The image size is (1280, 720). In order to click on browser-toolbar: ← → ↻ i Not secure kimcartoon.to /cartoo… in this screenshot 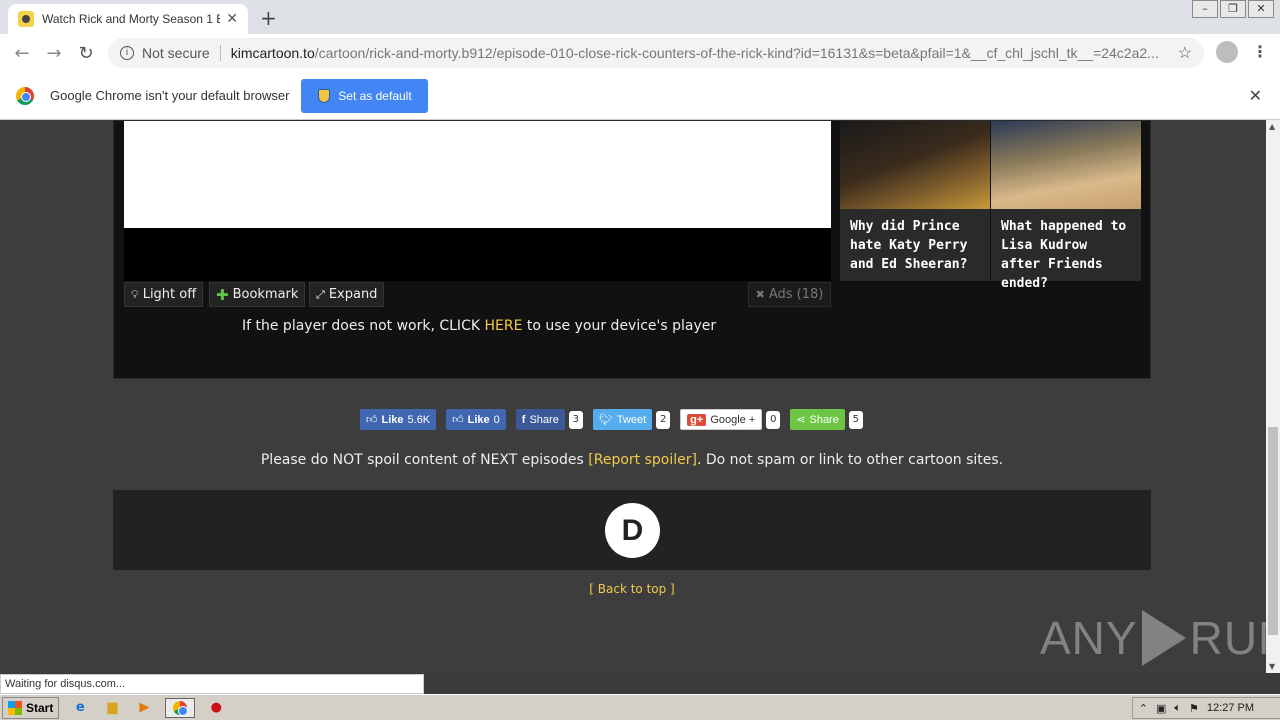, I will do `click(640, 53)`.